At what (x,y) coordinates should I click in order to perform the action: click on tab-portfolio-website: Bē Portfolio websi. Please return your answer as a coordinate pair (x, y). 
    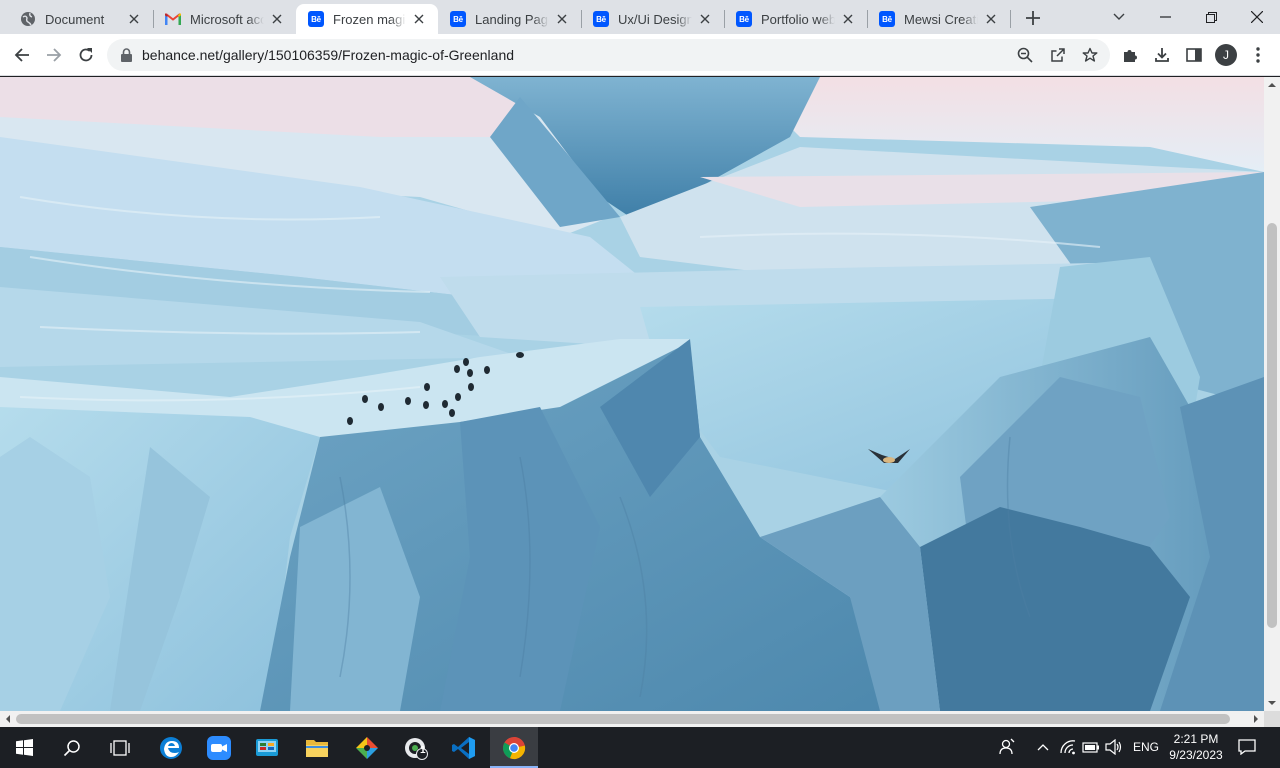
    Looking at the image, I should click on (795, 19).